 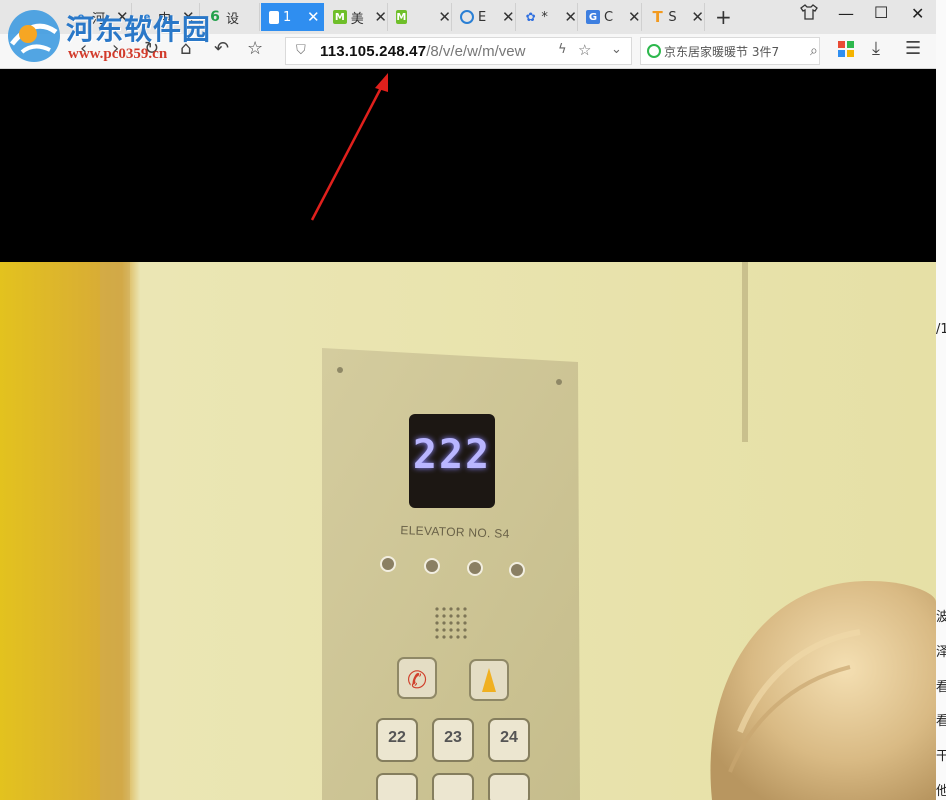 I want to click on search-icon: ⌕, so click(x=814, y=51).